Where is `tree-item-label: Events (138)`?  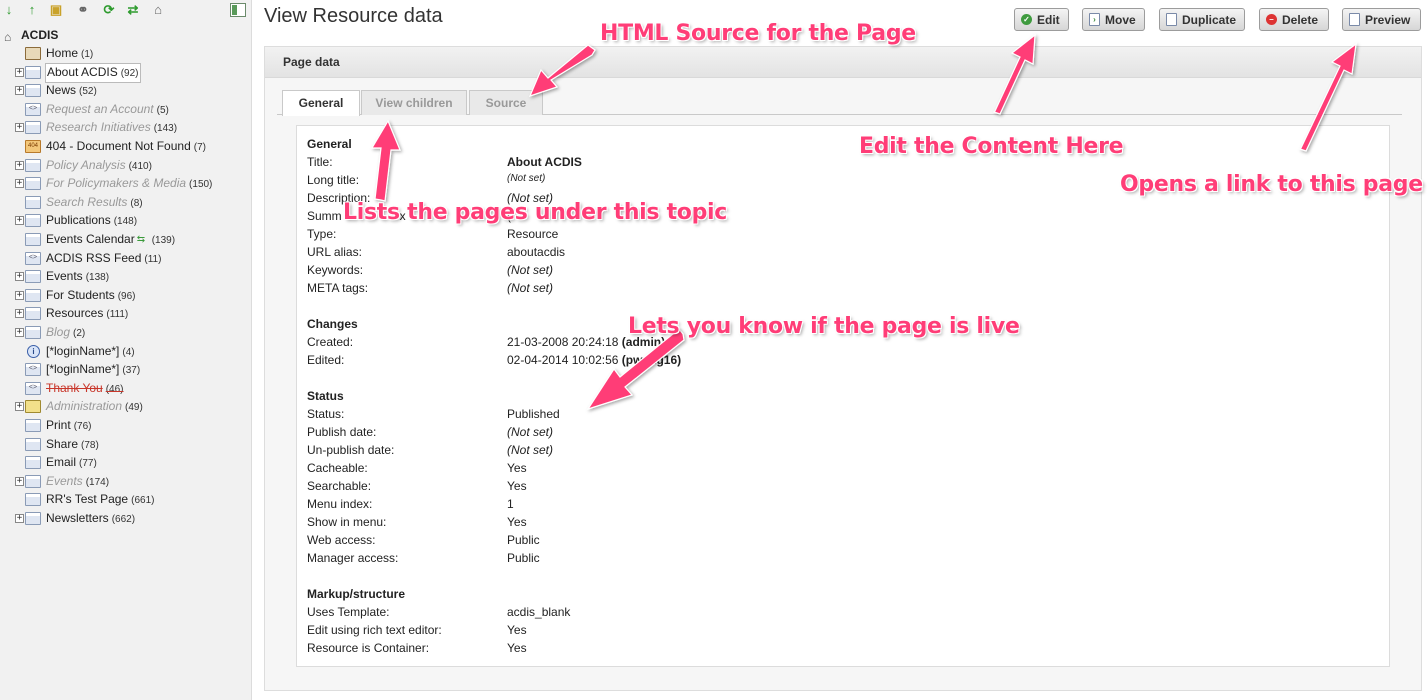 tree-item-label: Events (138) is located at coordinates (77, 277).